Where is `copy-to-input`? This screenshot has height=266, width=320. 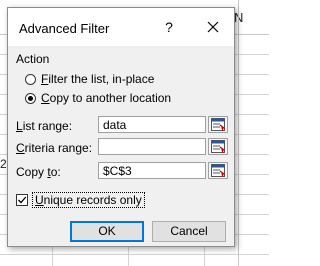 copy-to-input is located at coordinates (152, 170).